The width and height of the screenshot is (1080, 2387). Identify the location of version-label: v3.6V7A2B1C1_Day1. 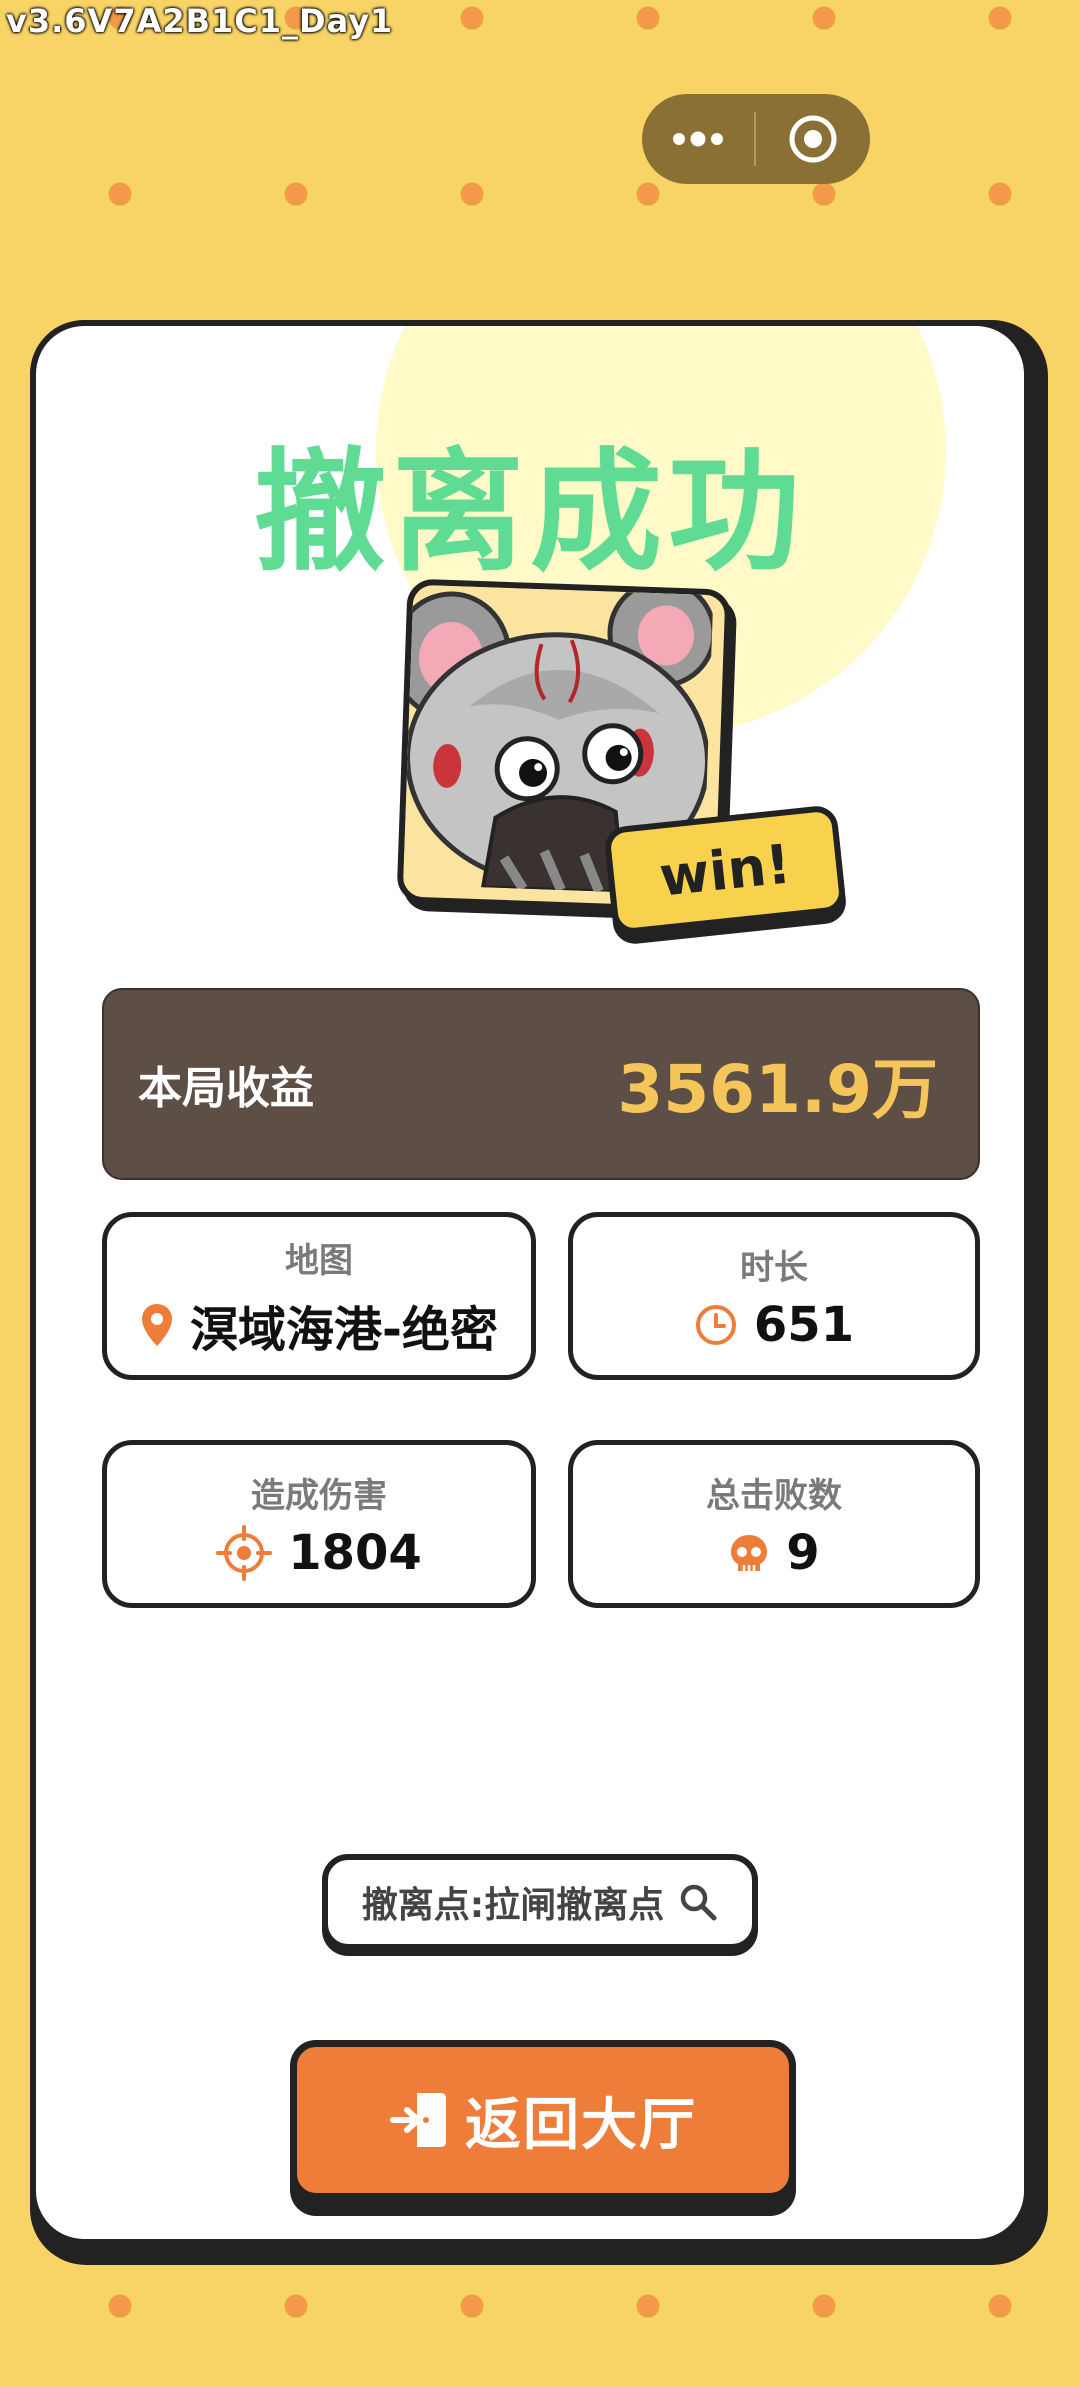
(200, 21).